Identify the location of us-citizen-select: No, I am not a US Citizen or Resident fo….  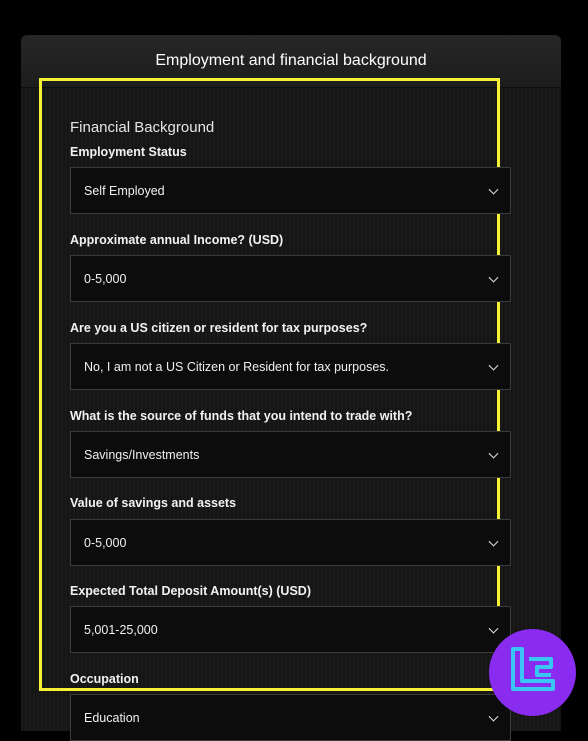
(290, 366).